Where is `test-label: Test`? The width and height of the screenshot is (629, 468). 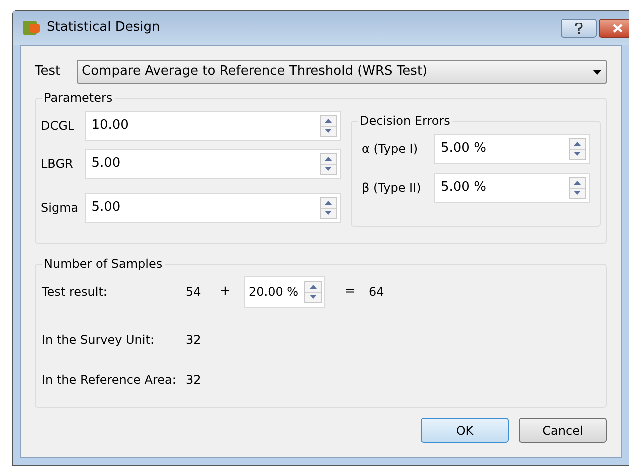 test-label: Test is located at coordinates (48, 72).